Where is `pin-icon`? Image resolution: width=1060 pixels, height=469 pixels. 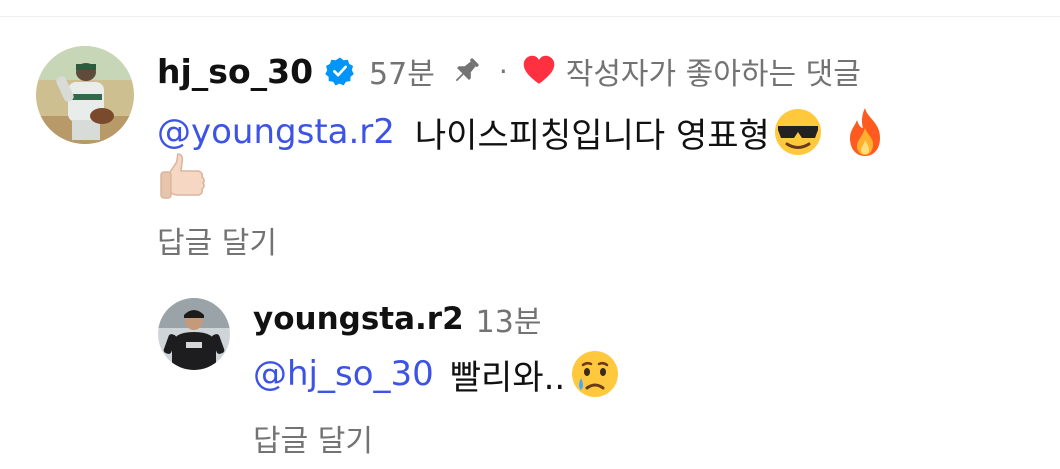
pin-icon is located at coordinates (467, 70).